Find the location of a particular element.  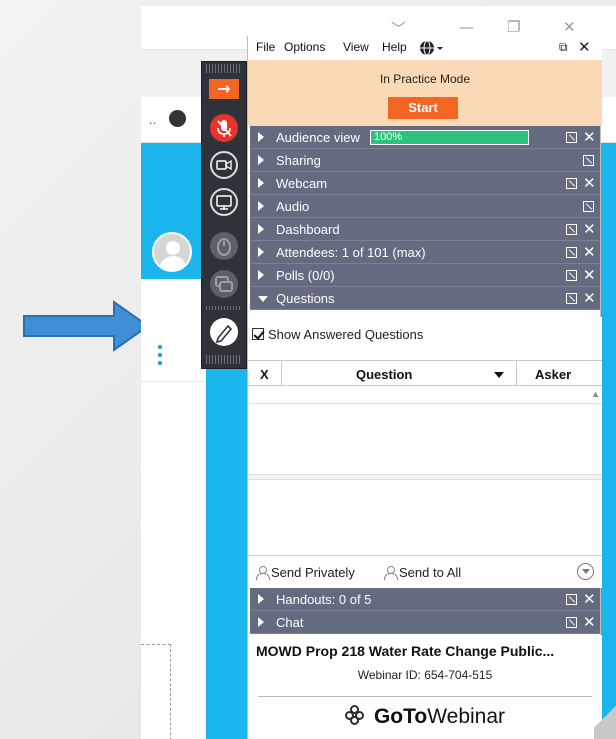

people-icon is located at coordinates (391, 573).